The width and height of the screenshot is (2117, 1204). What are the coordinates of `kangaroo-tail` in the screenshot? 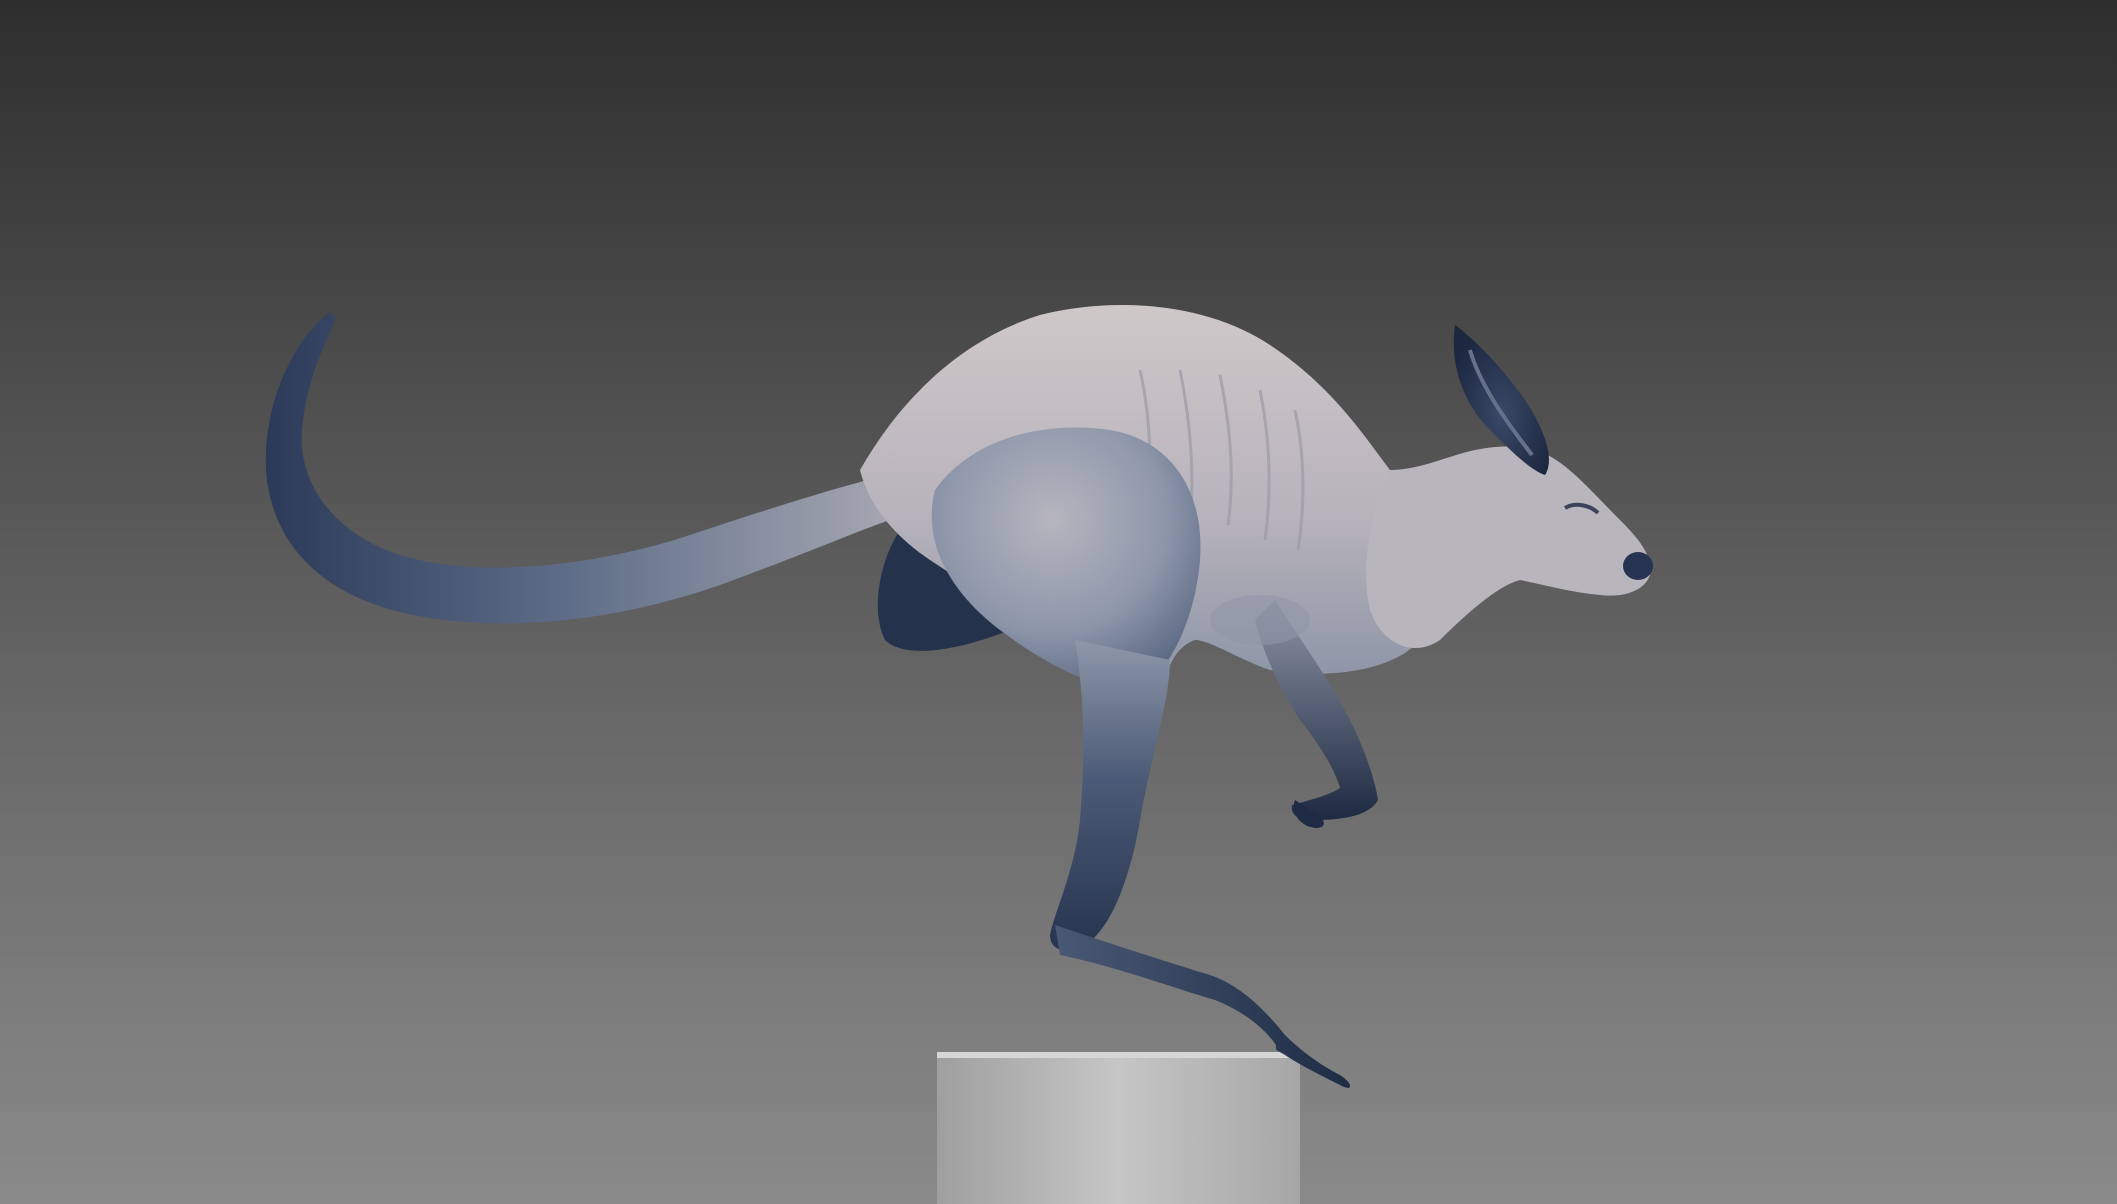 It's located at (587, 468).